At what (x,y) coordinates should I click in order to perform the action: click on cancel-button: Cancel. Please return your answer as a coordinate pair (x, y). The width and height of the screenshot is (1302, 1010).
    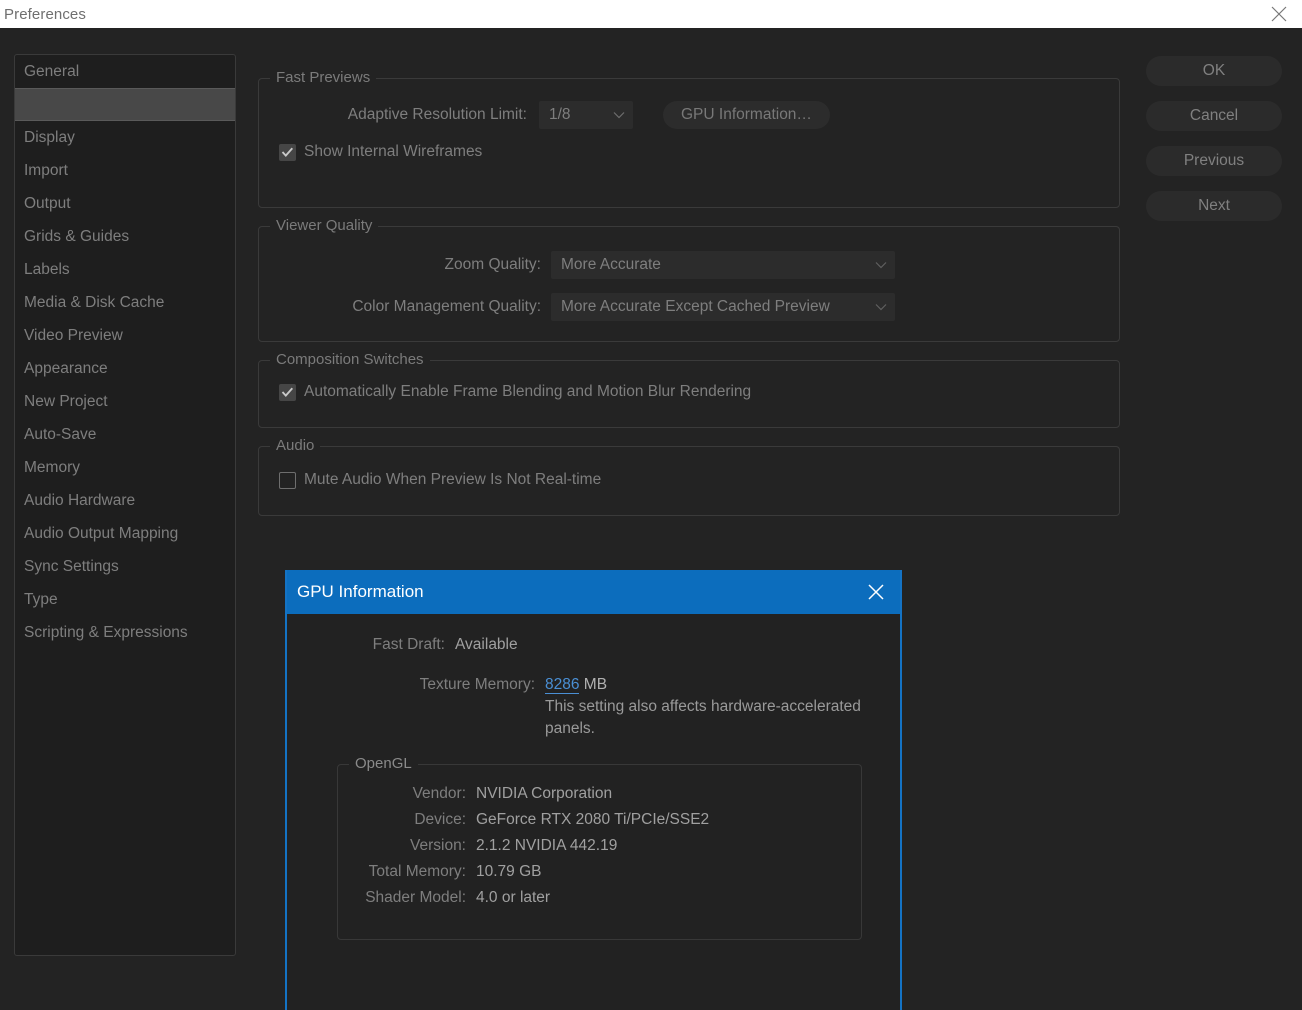
    Looking at the image, I should click on (1214, 116).